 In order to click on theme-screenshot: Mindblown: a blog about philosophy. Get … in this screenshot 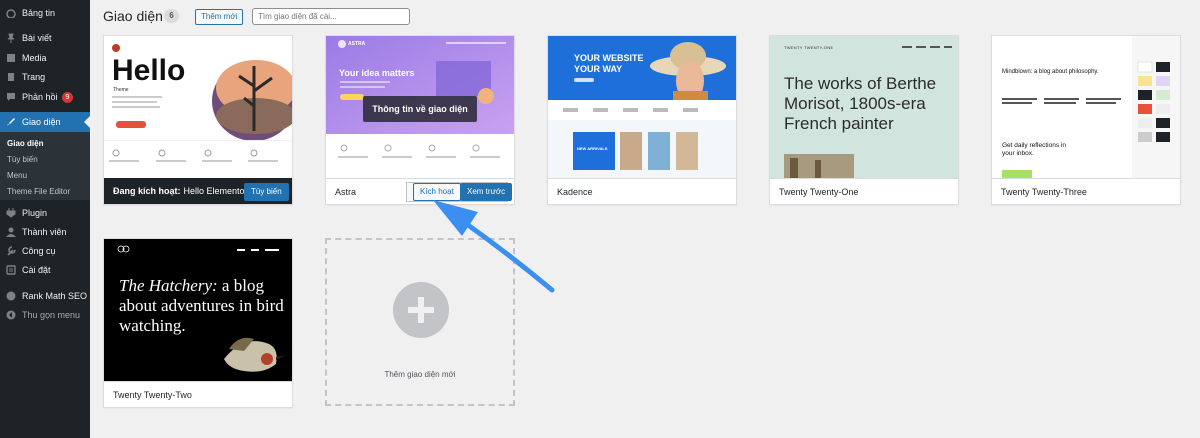, I will do `click(1086, 107)`.